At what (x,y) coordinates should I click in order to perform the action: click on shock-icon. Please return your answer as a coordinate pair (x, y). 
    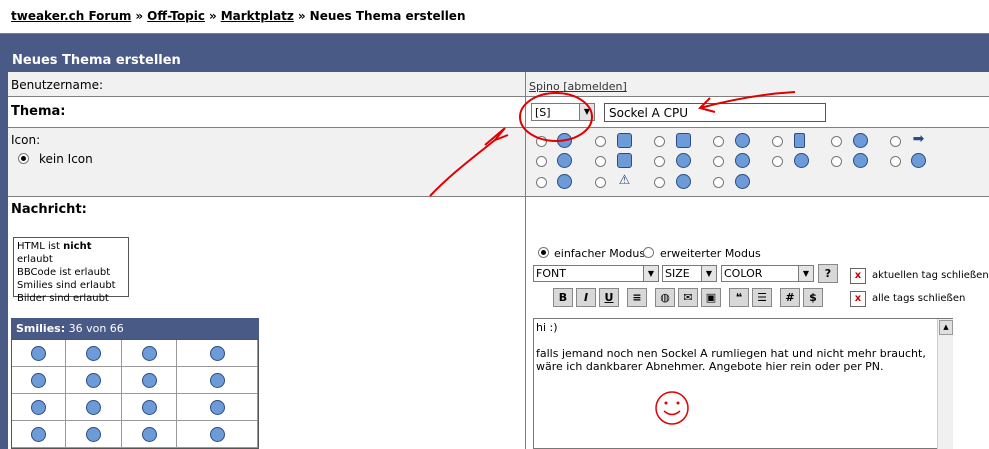
    Looking at the image, I should click on (149, 380).